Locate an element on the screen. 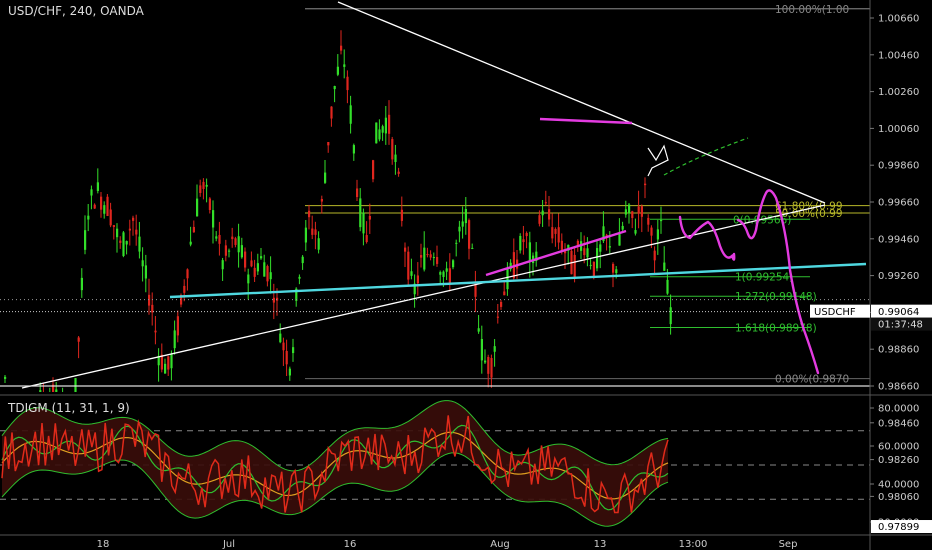 The height and width of the screenshot is (550, 932). price-tick-label: 1.00660 is located at coordinates (898, 19).